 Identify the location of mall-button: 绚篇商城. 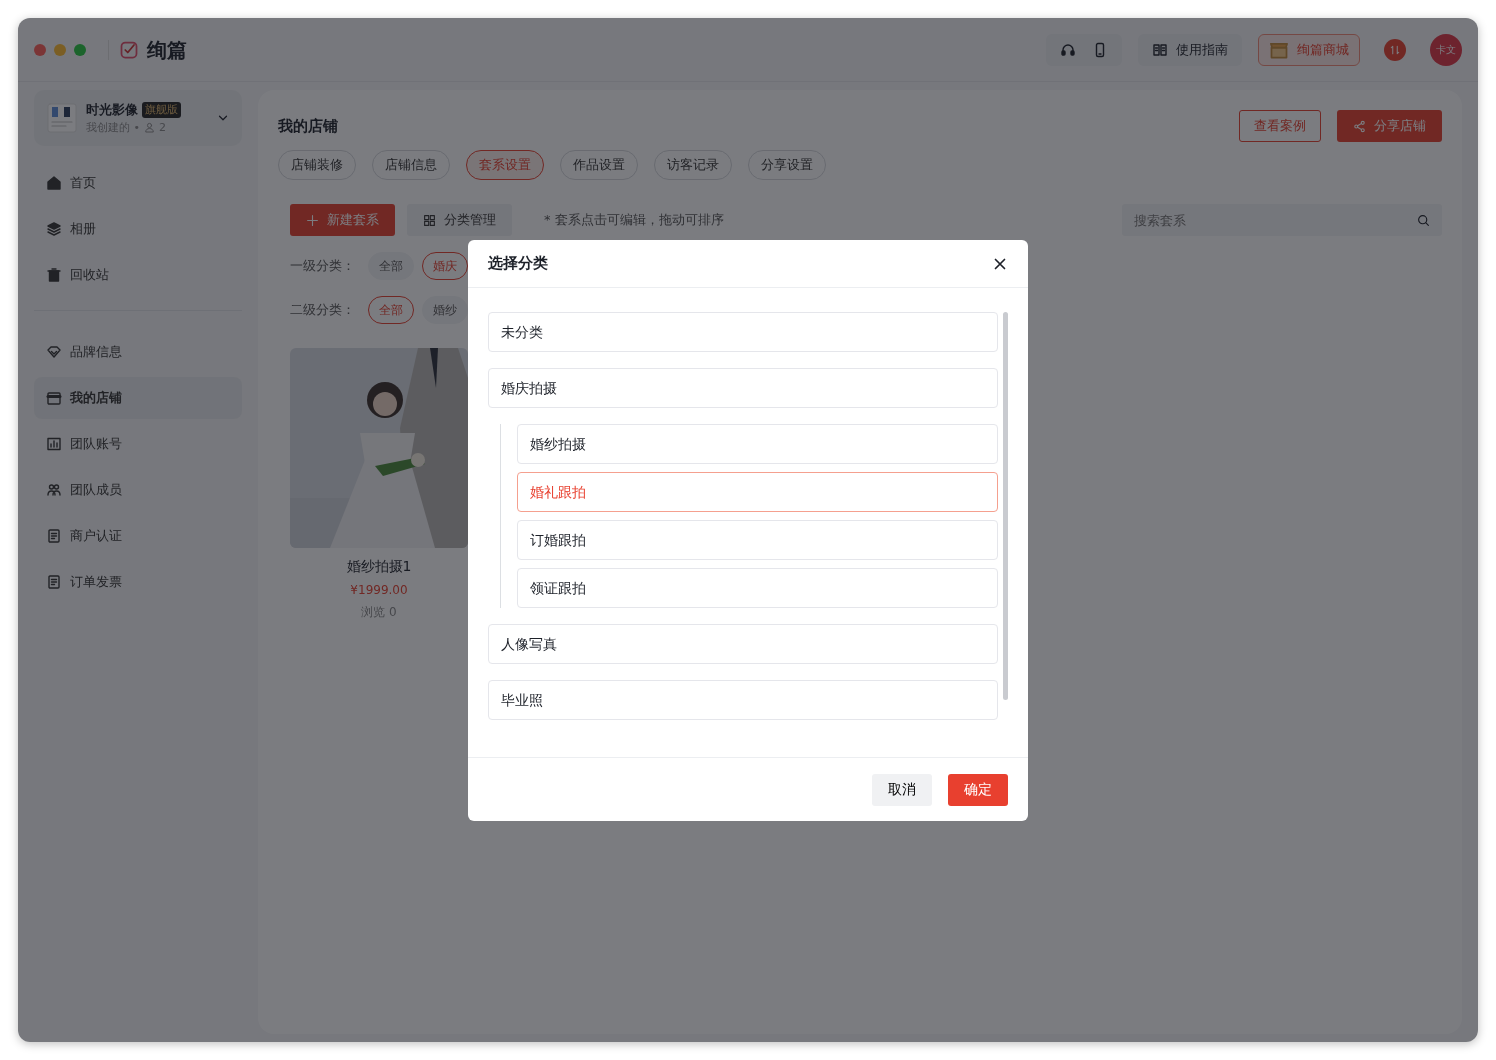
(1309, 49).